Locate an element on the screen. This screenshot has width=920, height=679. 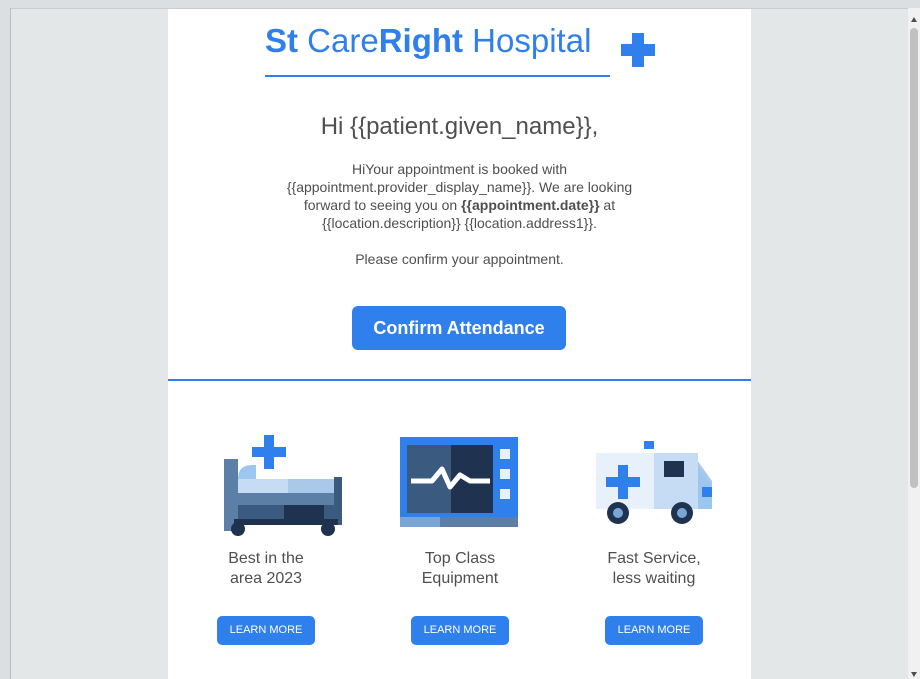
scrollbar-thumb is located at coordinates (914, 258).